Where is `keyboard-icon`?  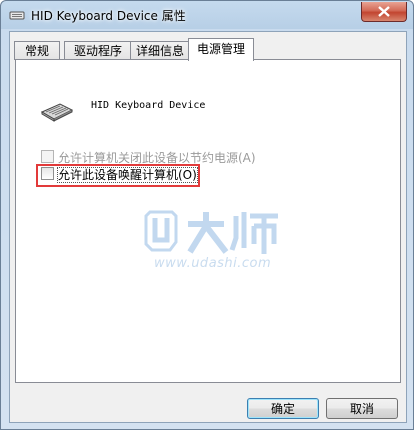
keyboard-icon is located at coordinates (57, 112).